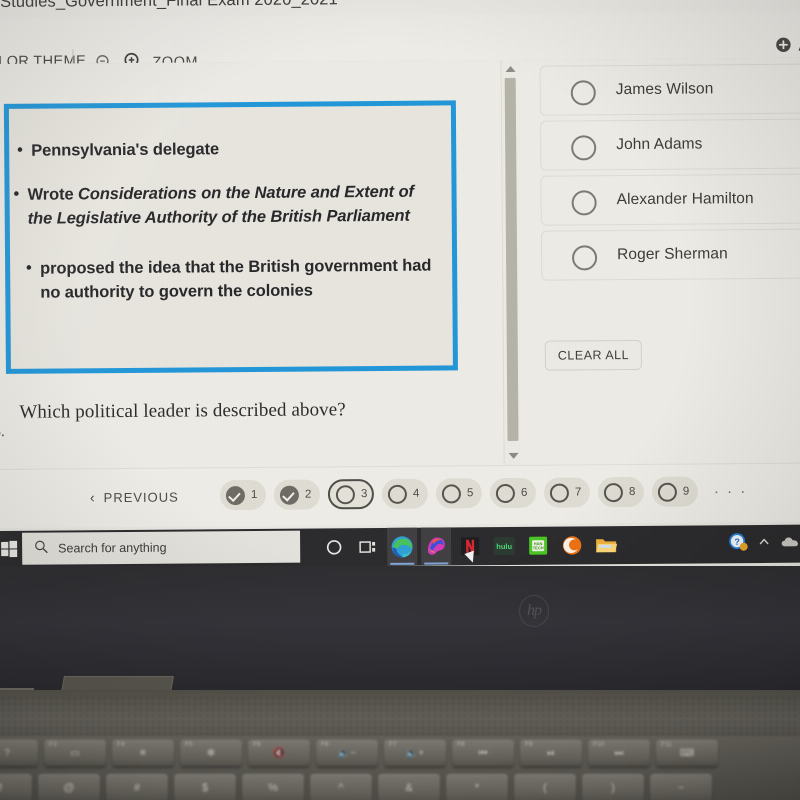 The height and width of the screenshot is (800, 800). Describe the element at coordinates (686, 491) in the screenshot. I see `pager-number: 9` at that location.